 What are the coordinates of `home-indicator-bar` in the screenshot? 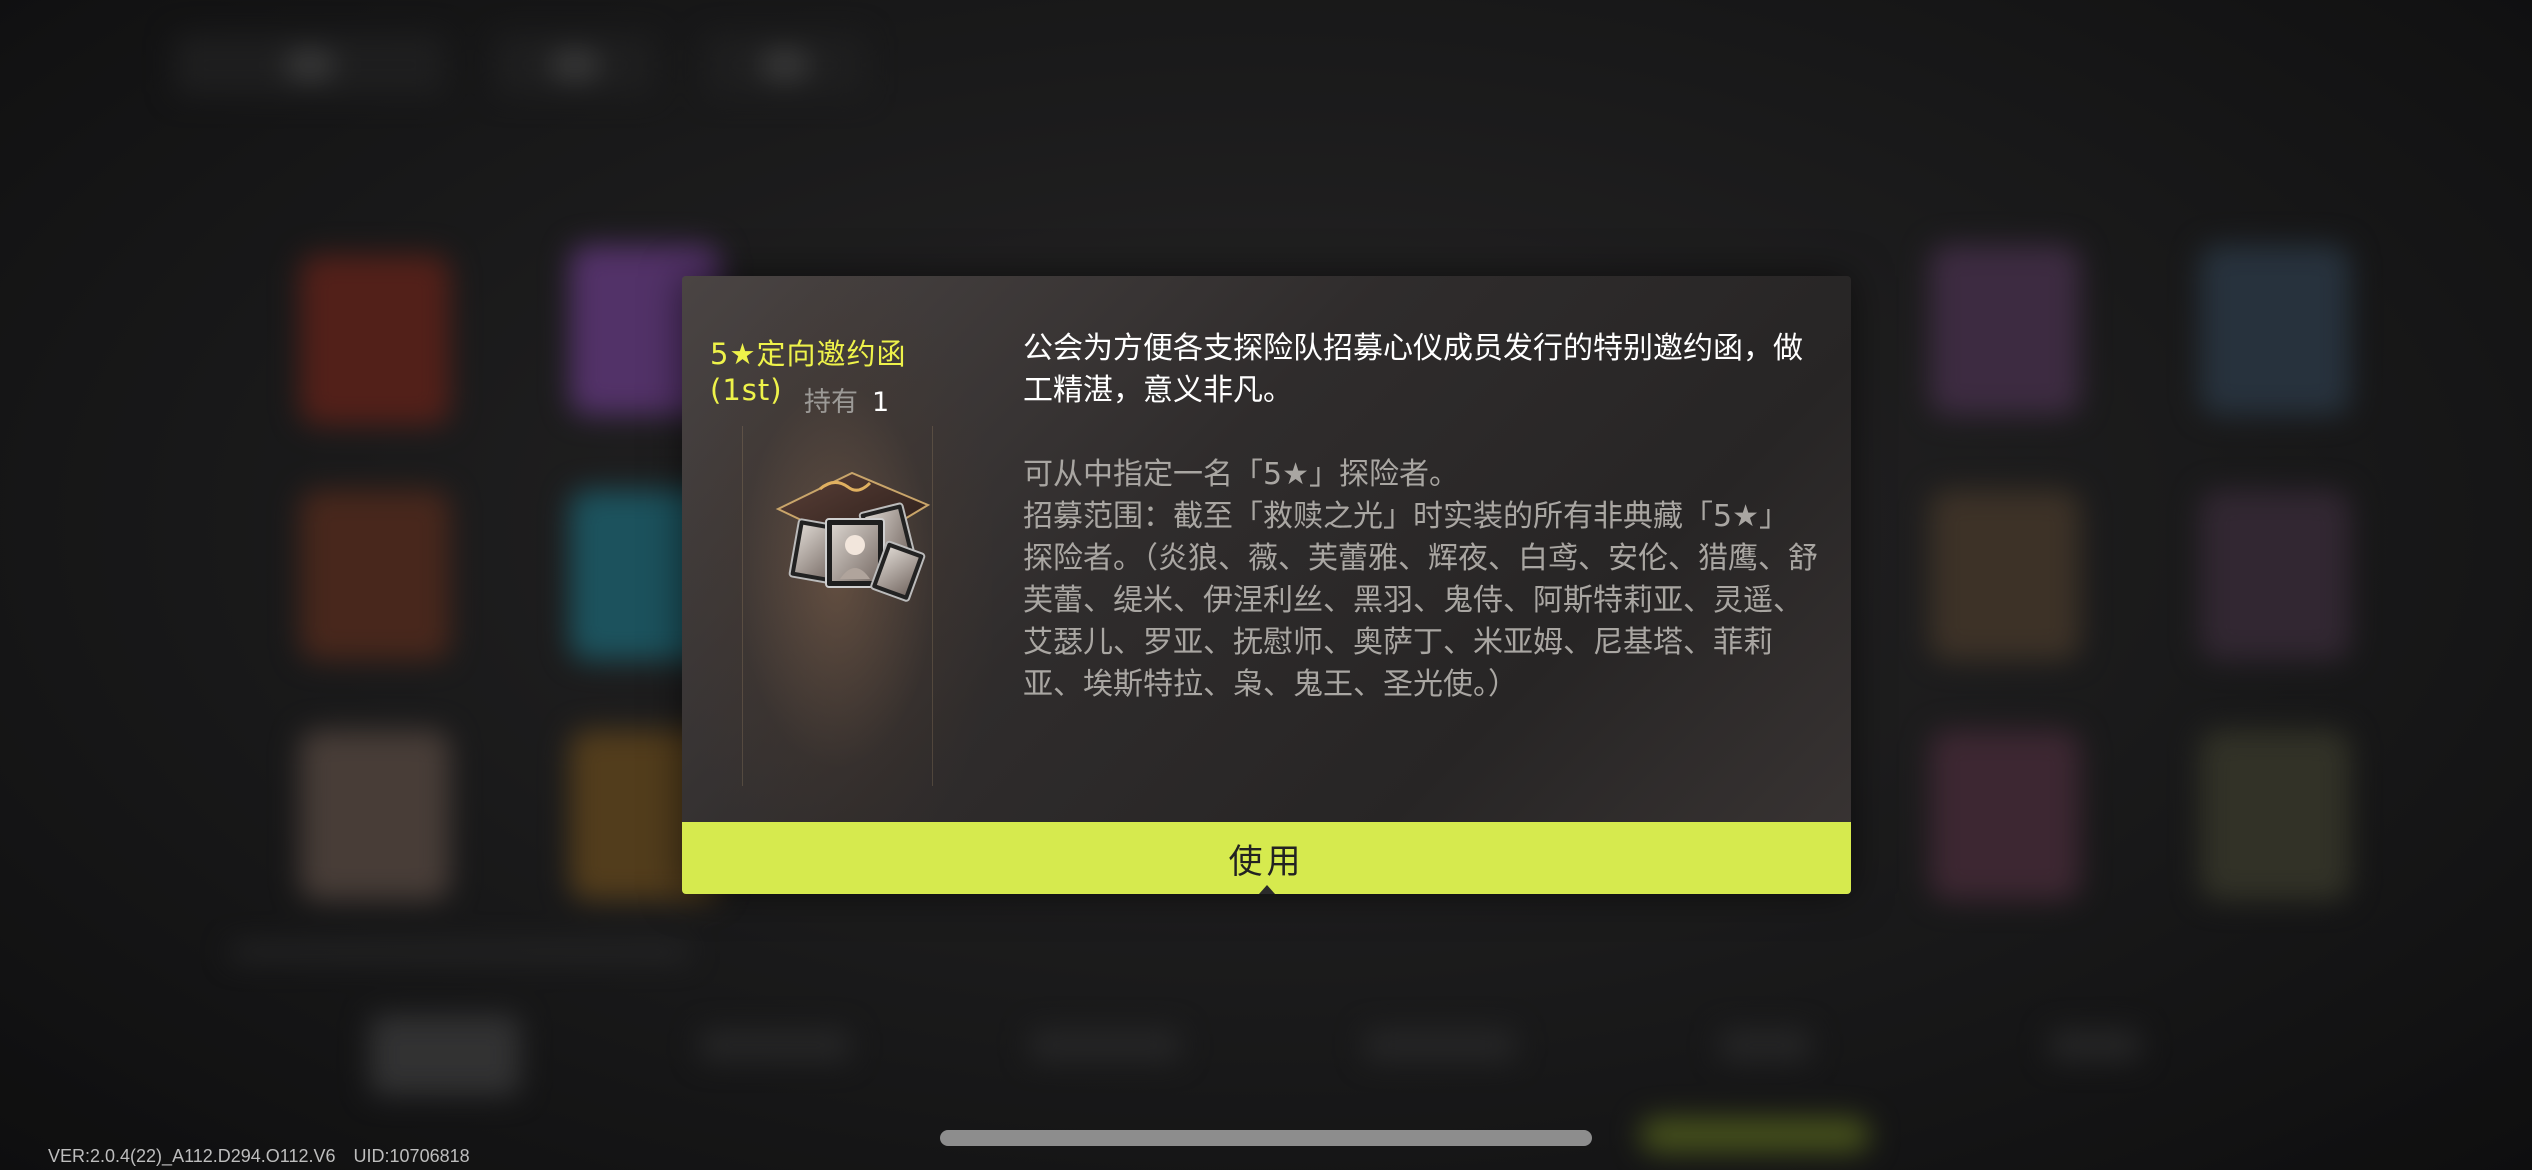 It's located at (1266, 1138).